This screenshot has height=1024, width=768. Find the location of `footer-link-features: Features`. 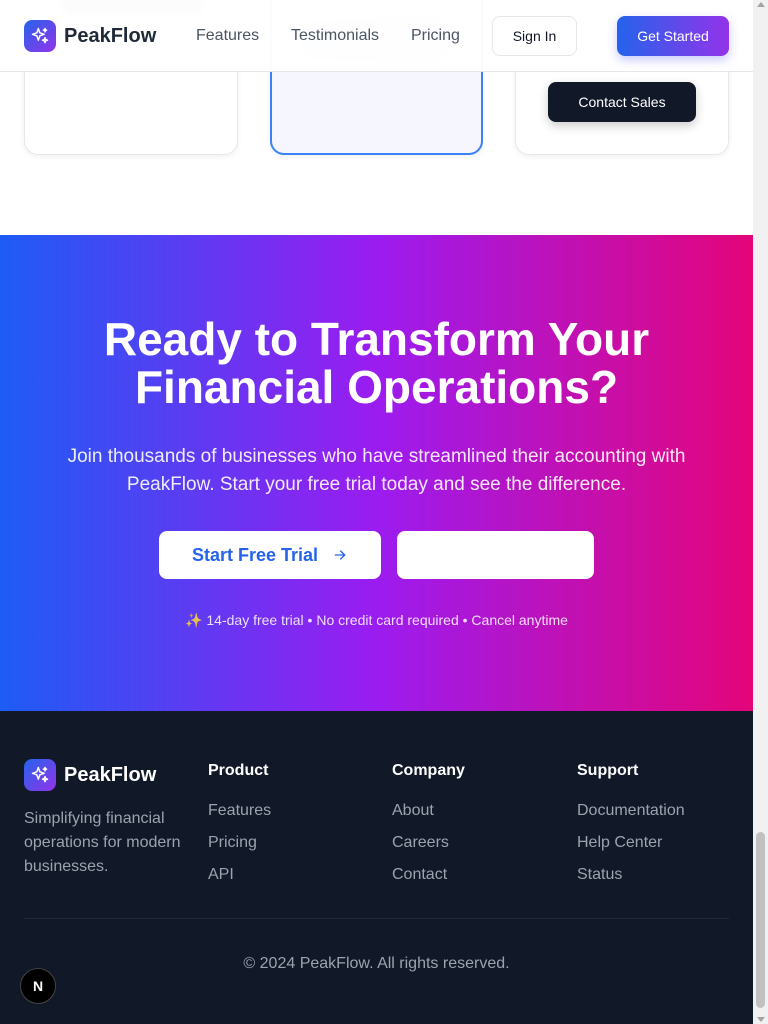

footer-link-features: Features is located at coordinates (239, 818).